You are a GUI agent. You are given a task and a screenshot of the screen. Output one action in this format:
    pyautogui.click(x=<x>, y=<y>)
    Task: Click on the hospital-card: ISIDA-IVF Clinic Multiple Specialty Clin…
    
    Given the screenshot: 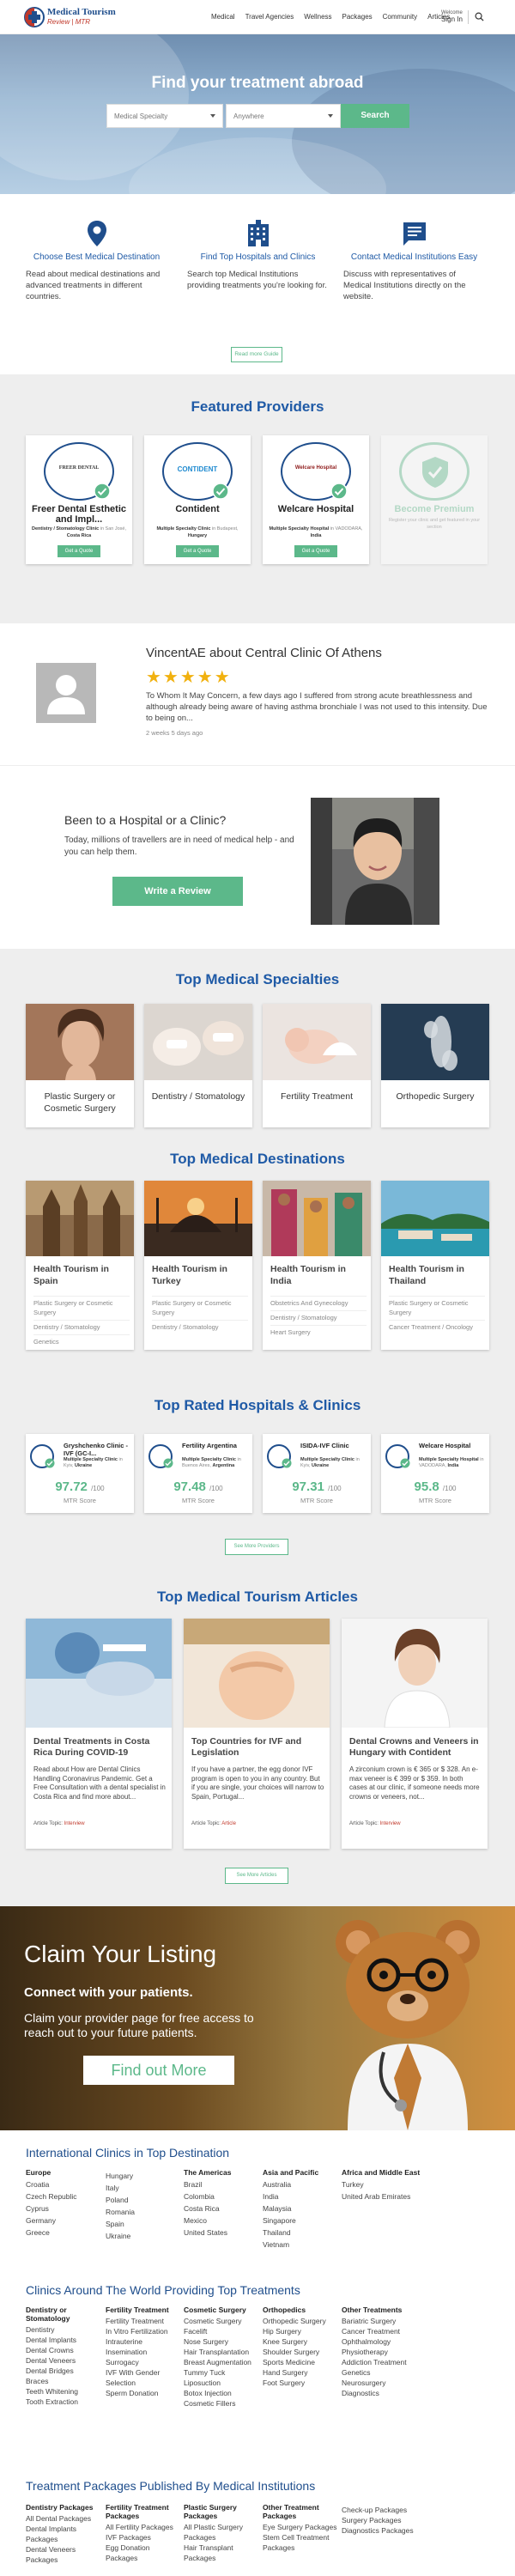 What is the action you would take?
    pyautogui.click(x=317, y=1473)
    